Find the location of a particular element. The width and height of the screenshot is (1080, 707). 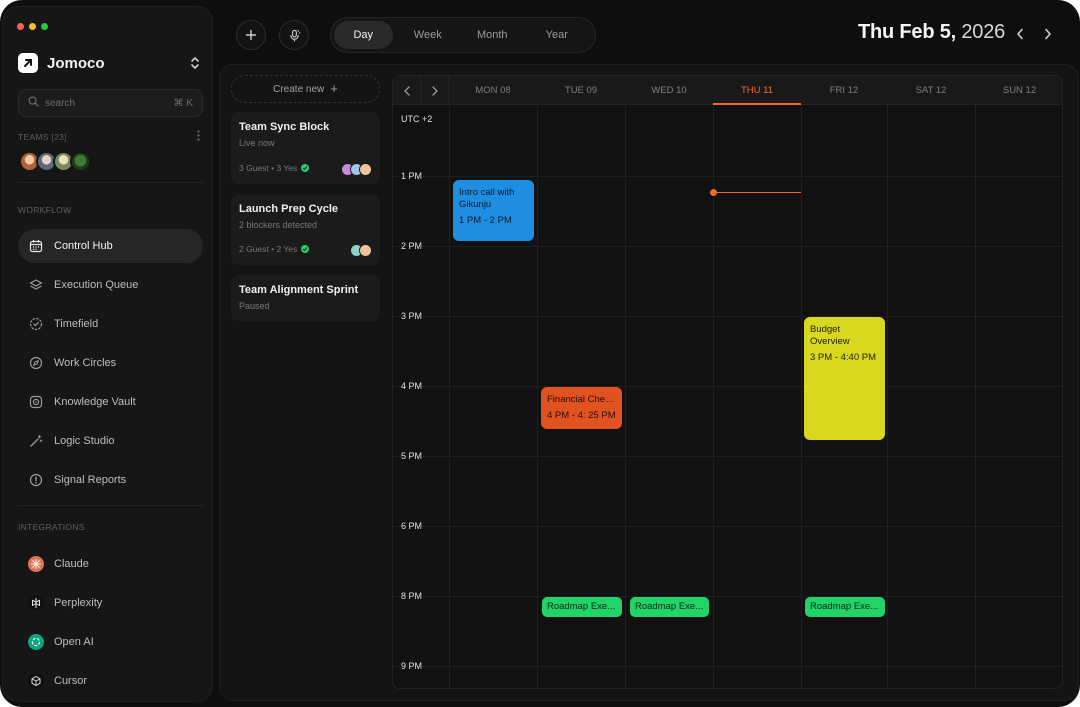

divider is located at coordinates (110, 505).